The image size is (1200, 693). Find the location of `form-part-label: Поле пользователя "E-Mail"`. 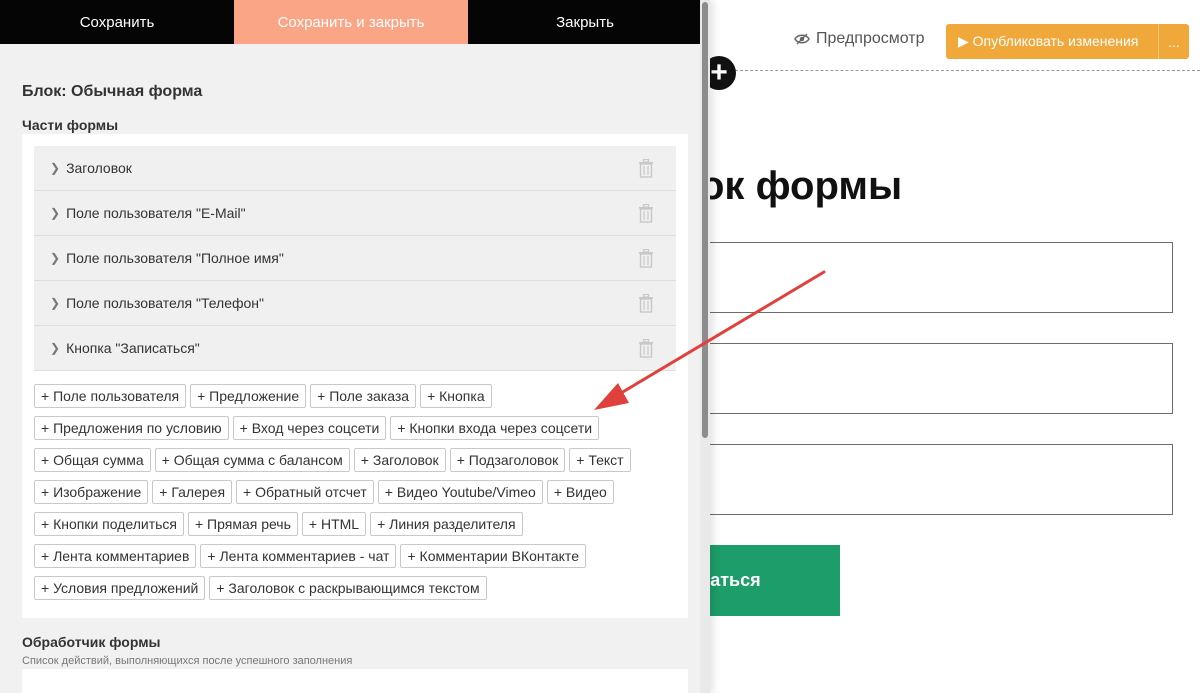

form-part-label: Поле пользователя "E-Mail" is located at coordinates (156, 213).